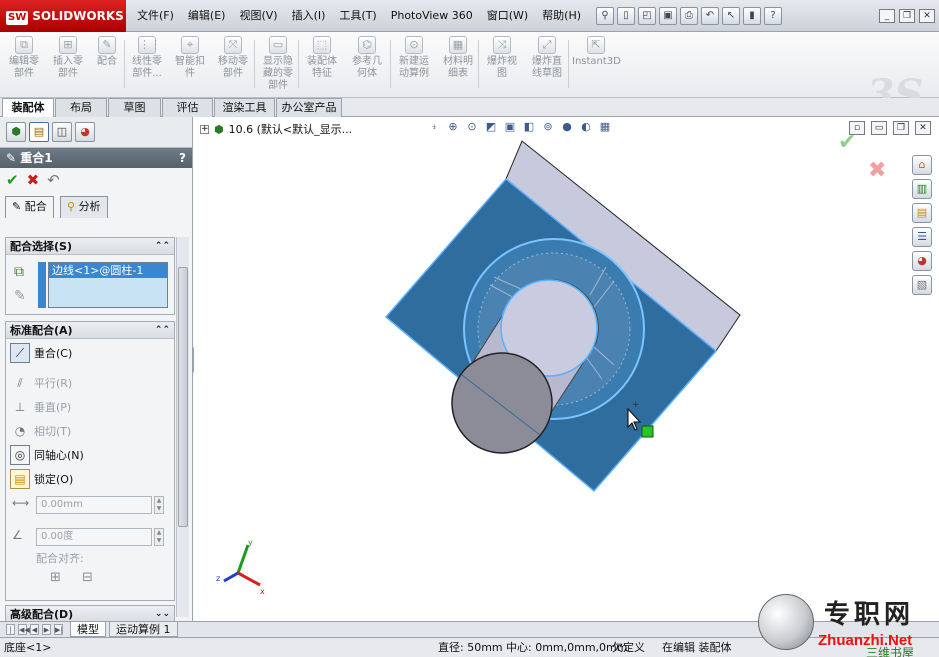 The image size is (939, 657). What do you see at coordinates (414, 65) in the screenshot?
I see `command-motion-study: ⊙ 新建运 动算例` at bounding box center [414, 65].